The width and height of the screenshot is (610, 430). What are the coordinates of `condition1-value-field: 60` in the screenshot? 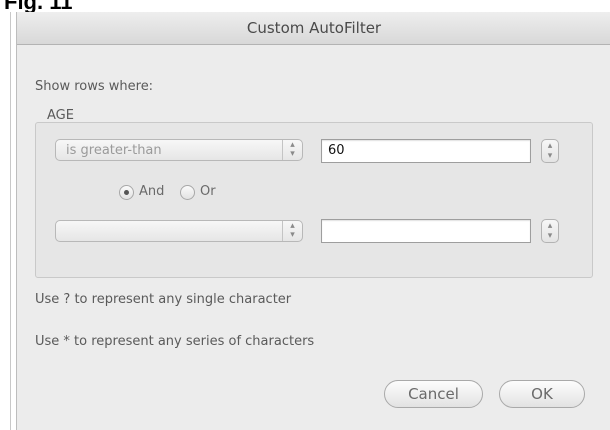 It's located at (426, 151).